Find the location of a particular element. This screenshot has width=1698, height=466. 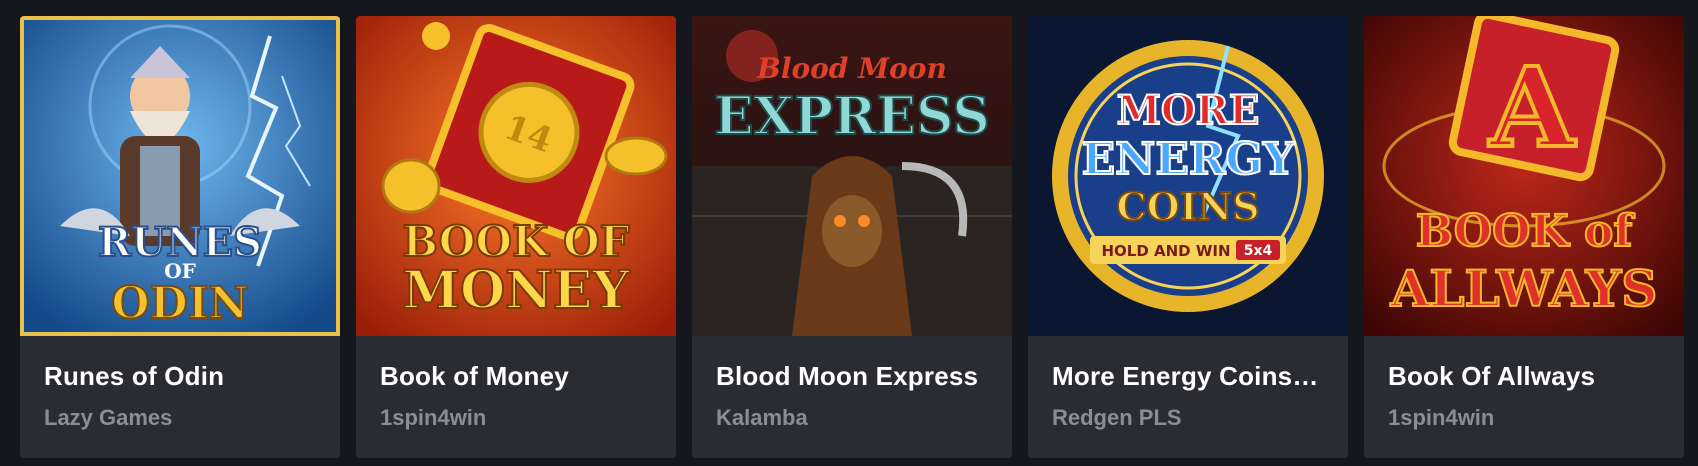

energy-coins-logo-2: ENERGY is located at coordinates (1188, 159).